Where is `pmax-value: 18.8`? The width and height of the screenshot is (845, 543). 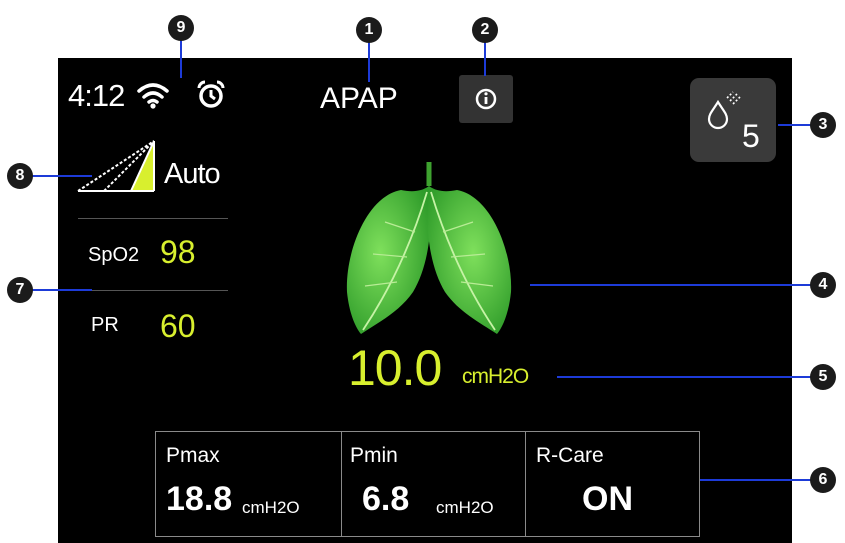
pmax-value: 18.8 is located at coordinates (199, 499).